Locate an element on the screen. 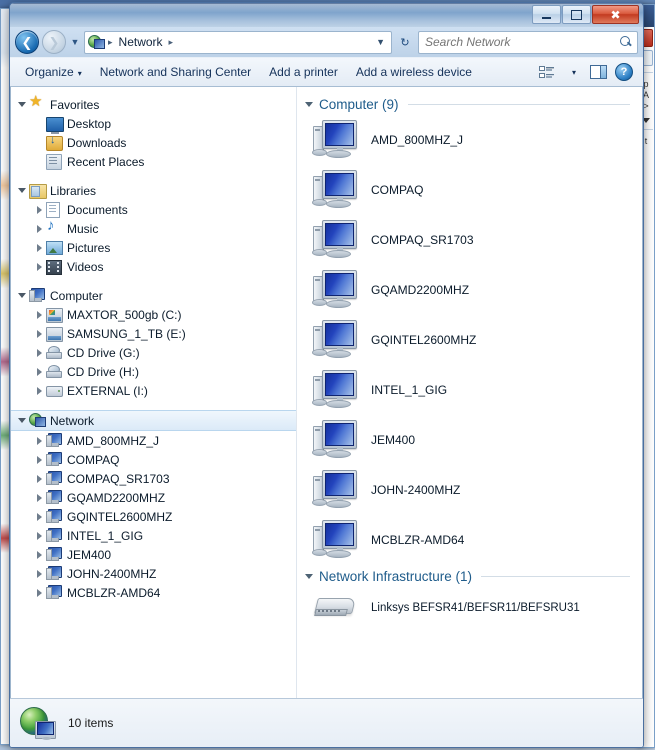 This screenshot has height=750, width=655. sidebar-item-jem400: JEM400 is located at coordinates (153, 554).